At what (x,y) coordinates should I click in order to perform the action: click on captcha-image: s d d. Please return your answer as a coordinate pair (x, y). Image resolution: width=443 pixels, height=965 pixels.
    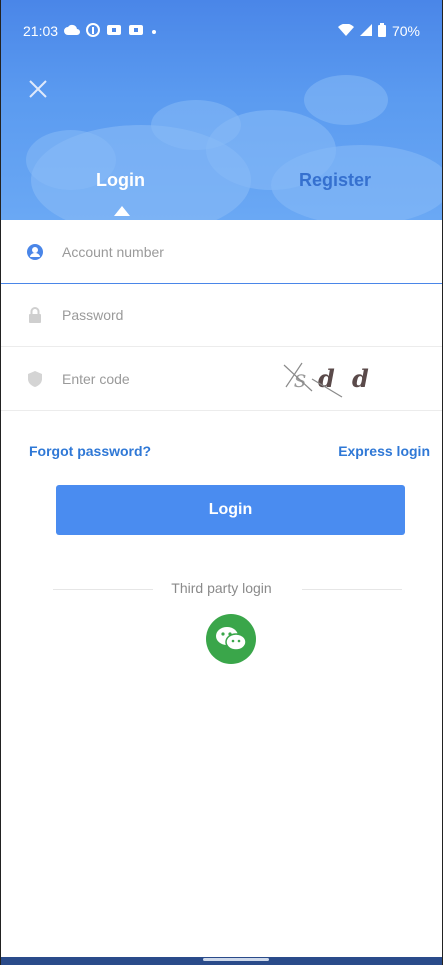
    Looking at the image, I should click on (337, 379).